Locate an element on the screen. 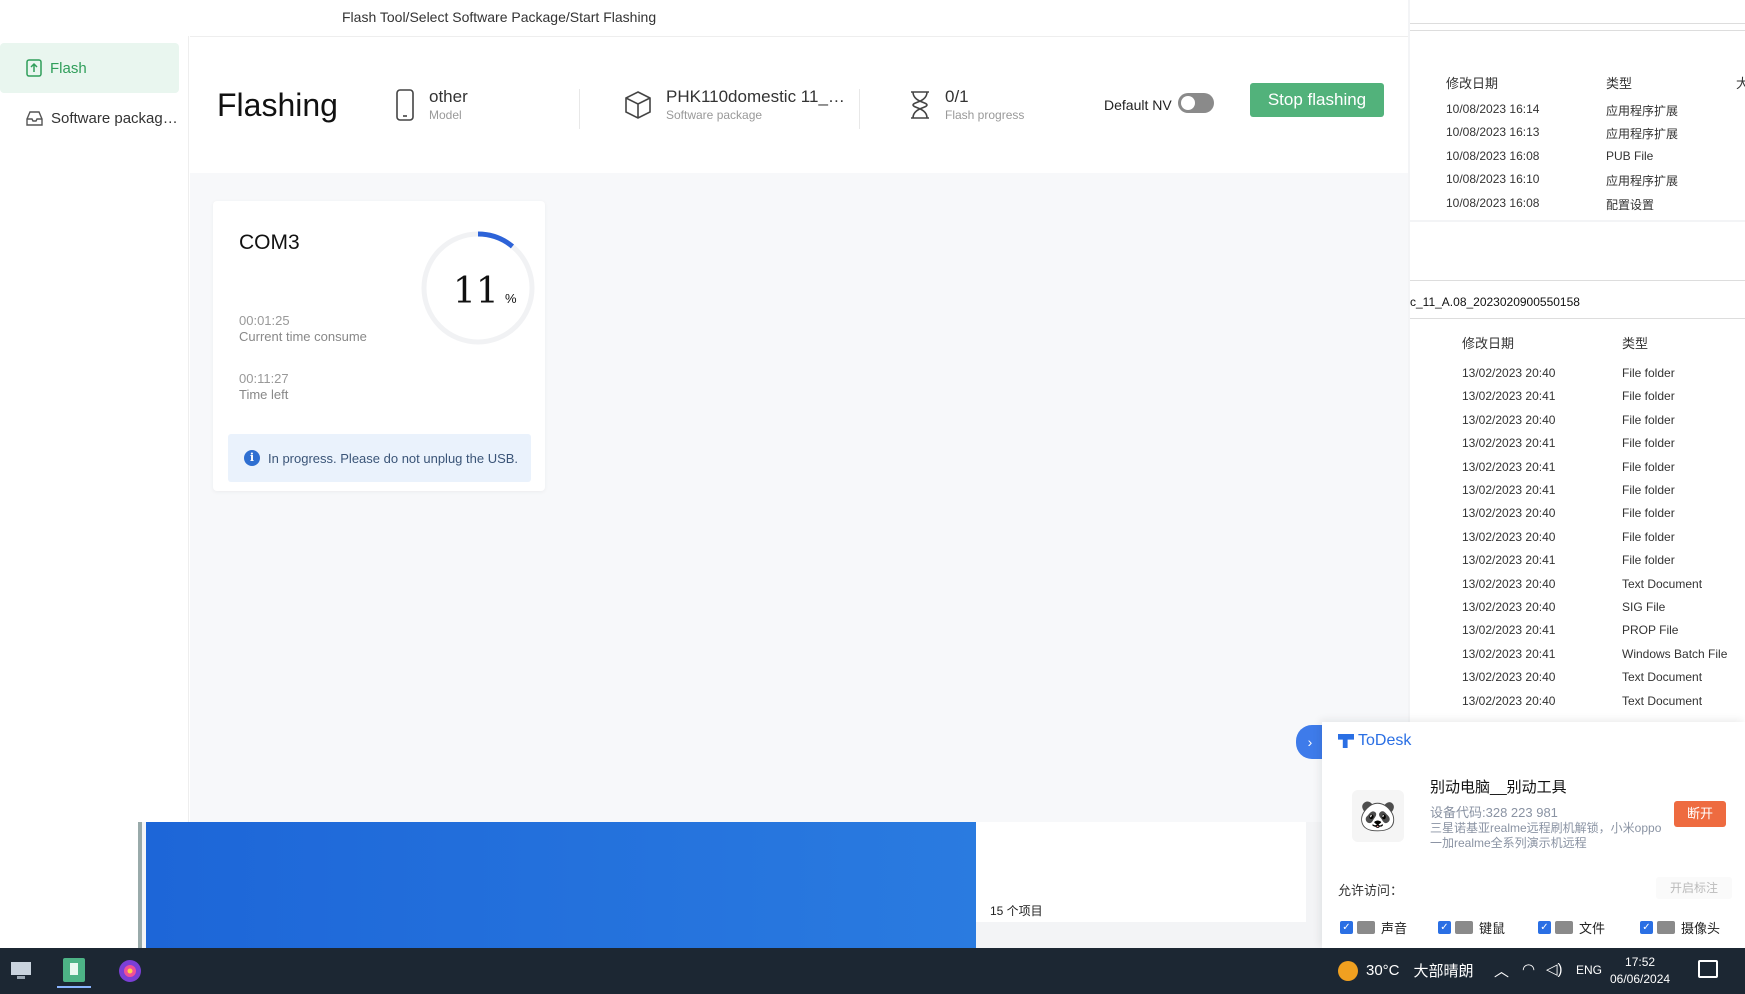 This screenshot has width=1745, height=994. notification-icon is located at coordinates (1708, 969).